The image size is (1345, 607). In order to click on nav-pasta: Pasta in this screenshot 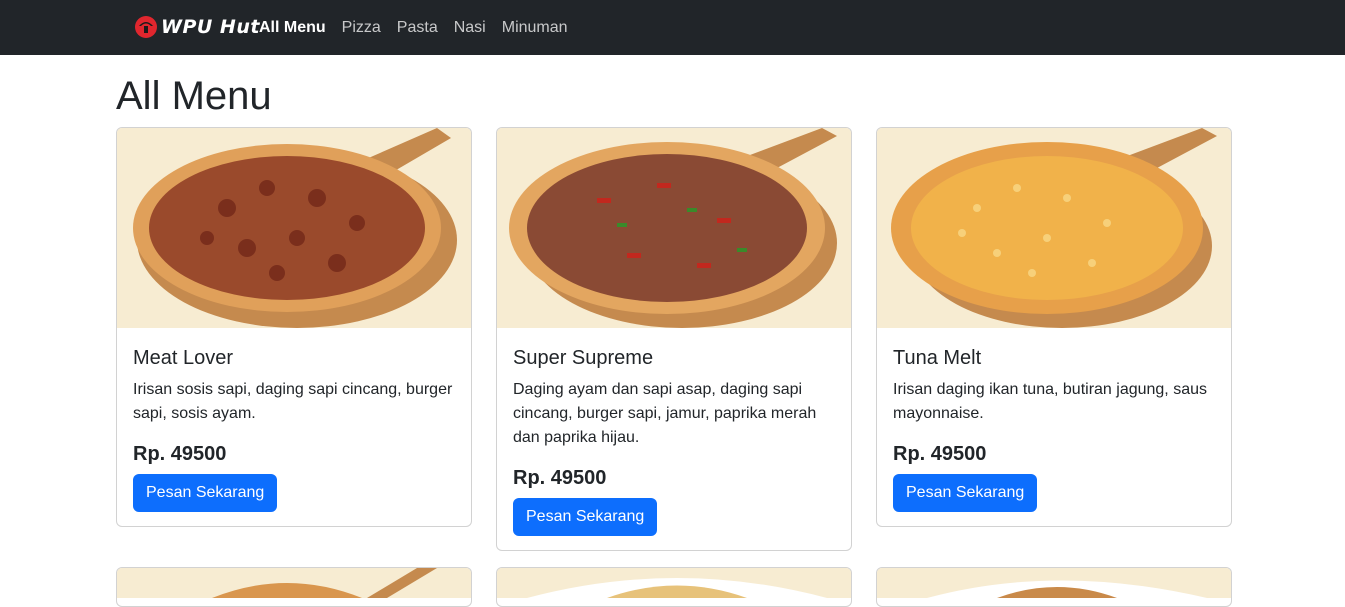, I will do `click(417, 28)`.